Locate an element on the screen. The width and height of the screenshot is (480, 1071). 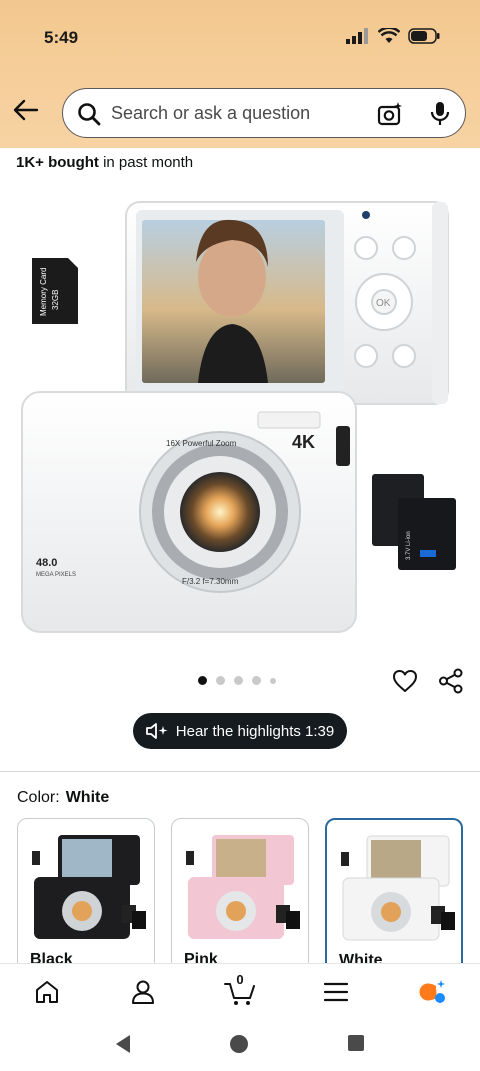
share-button is located at coordinates (451, 683).